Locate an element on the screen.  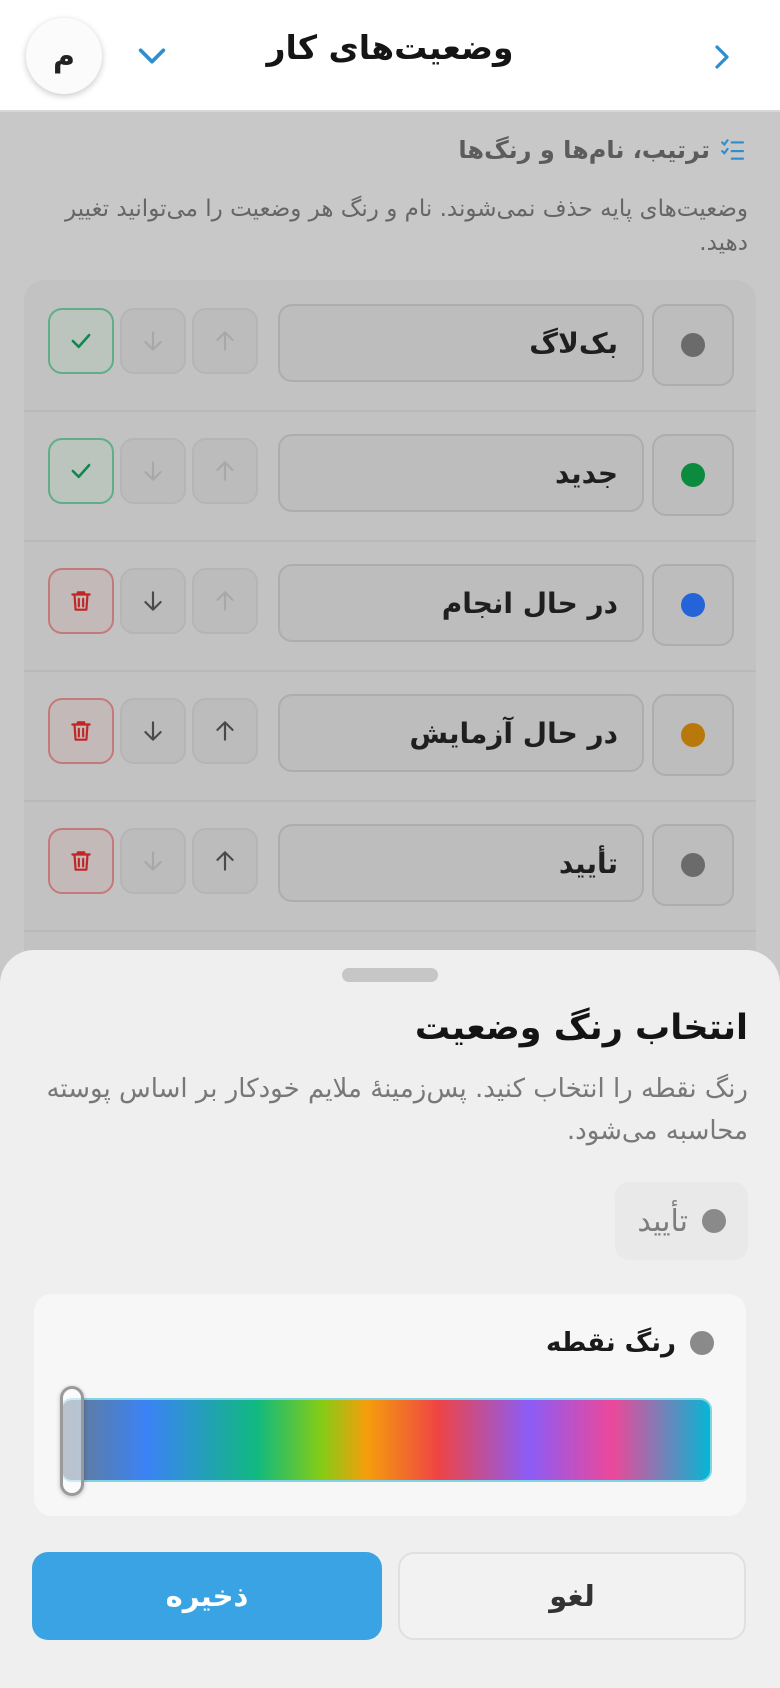
sheet-title: انتخاب رنگ وضعیت is located at coordinates (581, 1028).